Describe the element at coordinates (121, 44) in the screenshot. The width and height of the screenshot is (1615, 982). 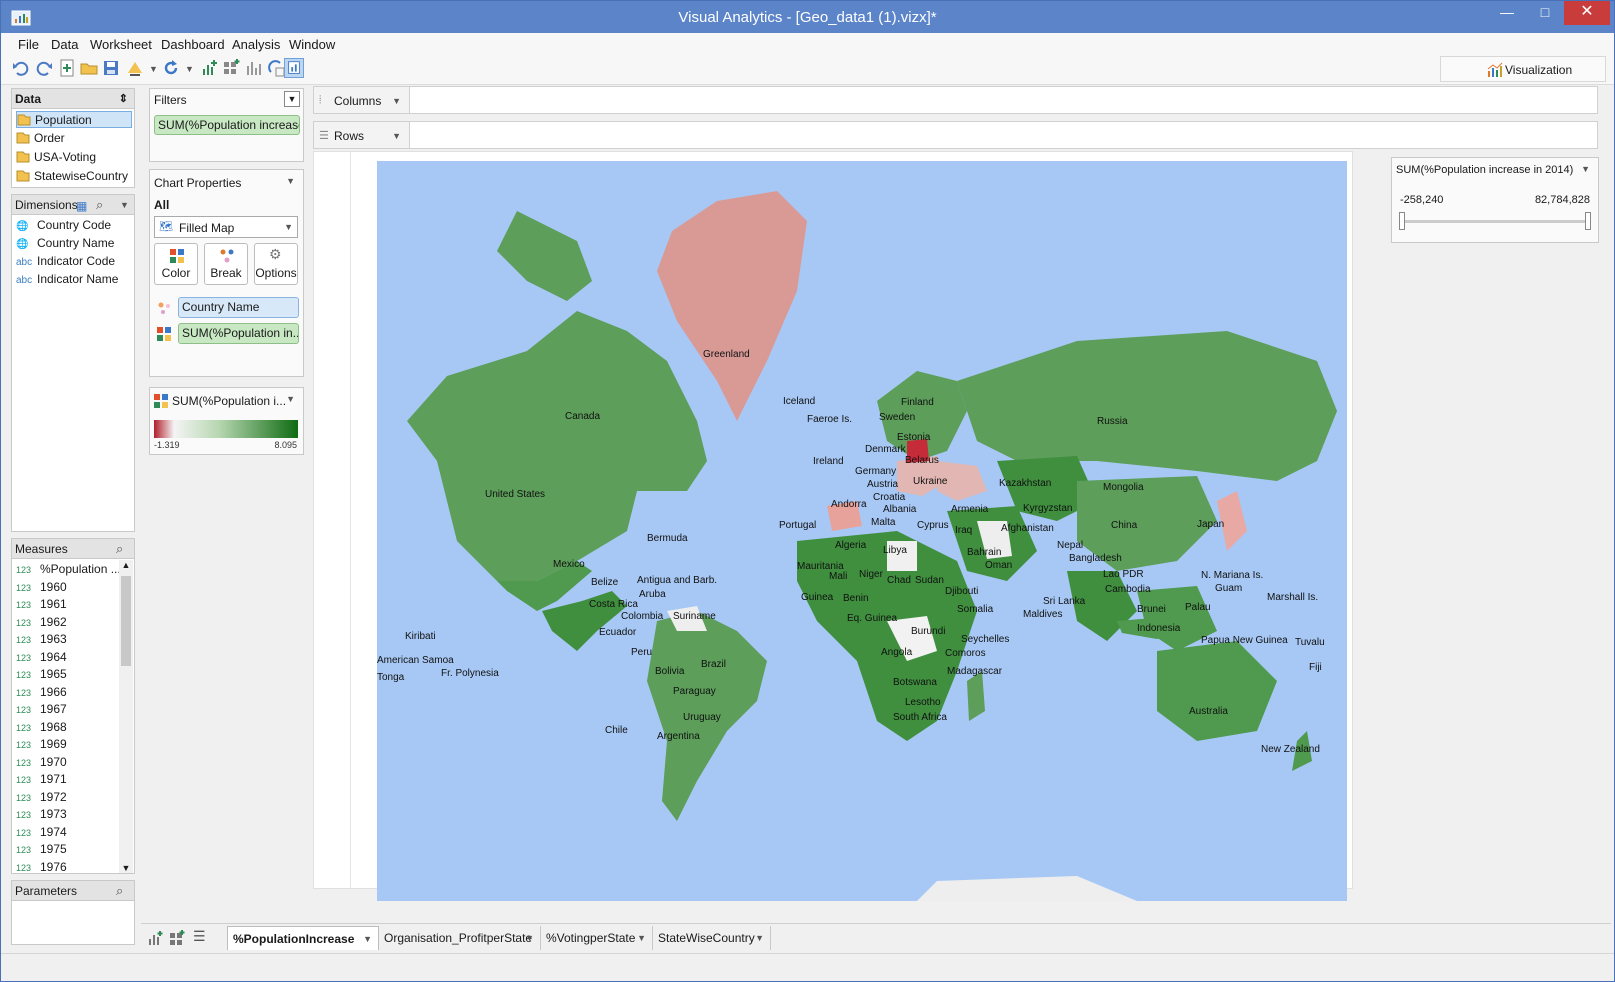
I see `menu-worksheet: Worksheet` at that location.